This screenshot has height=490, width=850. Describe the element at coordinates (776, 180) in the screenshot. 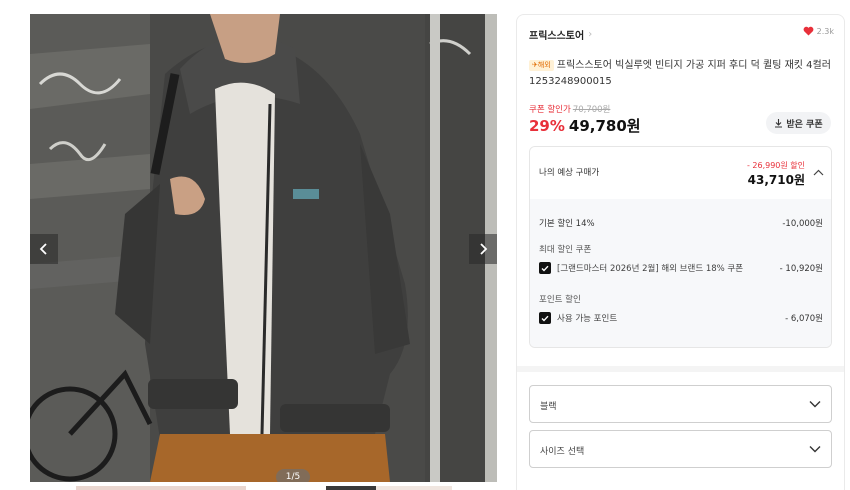

I see `estimated-price: 43,710원` at that location.